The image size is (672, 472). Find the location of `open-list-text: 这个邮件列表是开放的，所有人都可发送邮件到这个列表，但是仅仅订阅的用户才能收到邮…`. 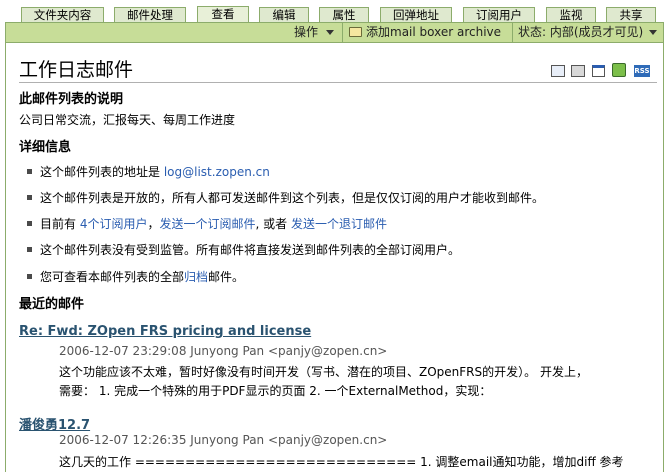

open-list-text: 这个邮件列表是开放的，所有人都可发送邮件到这个列表，但是仅仅订阅的用户才能收到邮… is located at coordinates (292, 198).